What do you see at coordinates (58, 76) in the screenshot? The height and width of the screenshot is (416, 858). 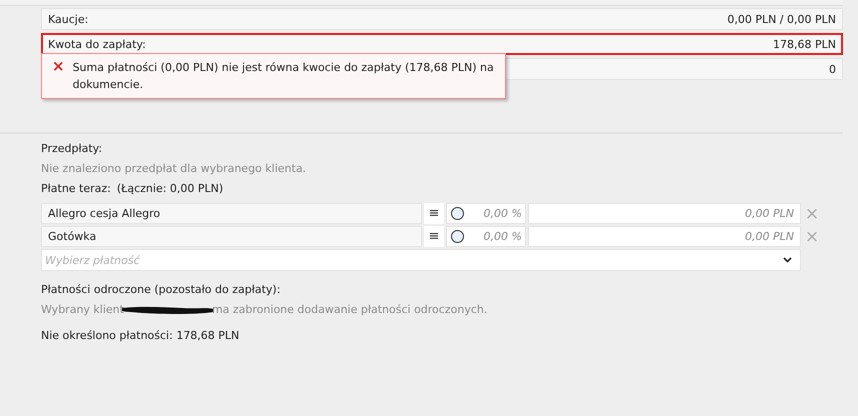 I see `error-icon: ×` at bounding box center [58, 76].